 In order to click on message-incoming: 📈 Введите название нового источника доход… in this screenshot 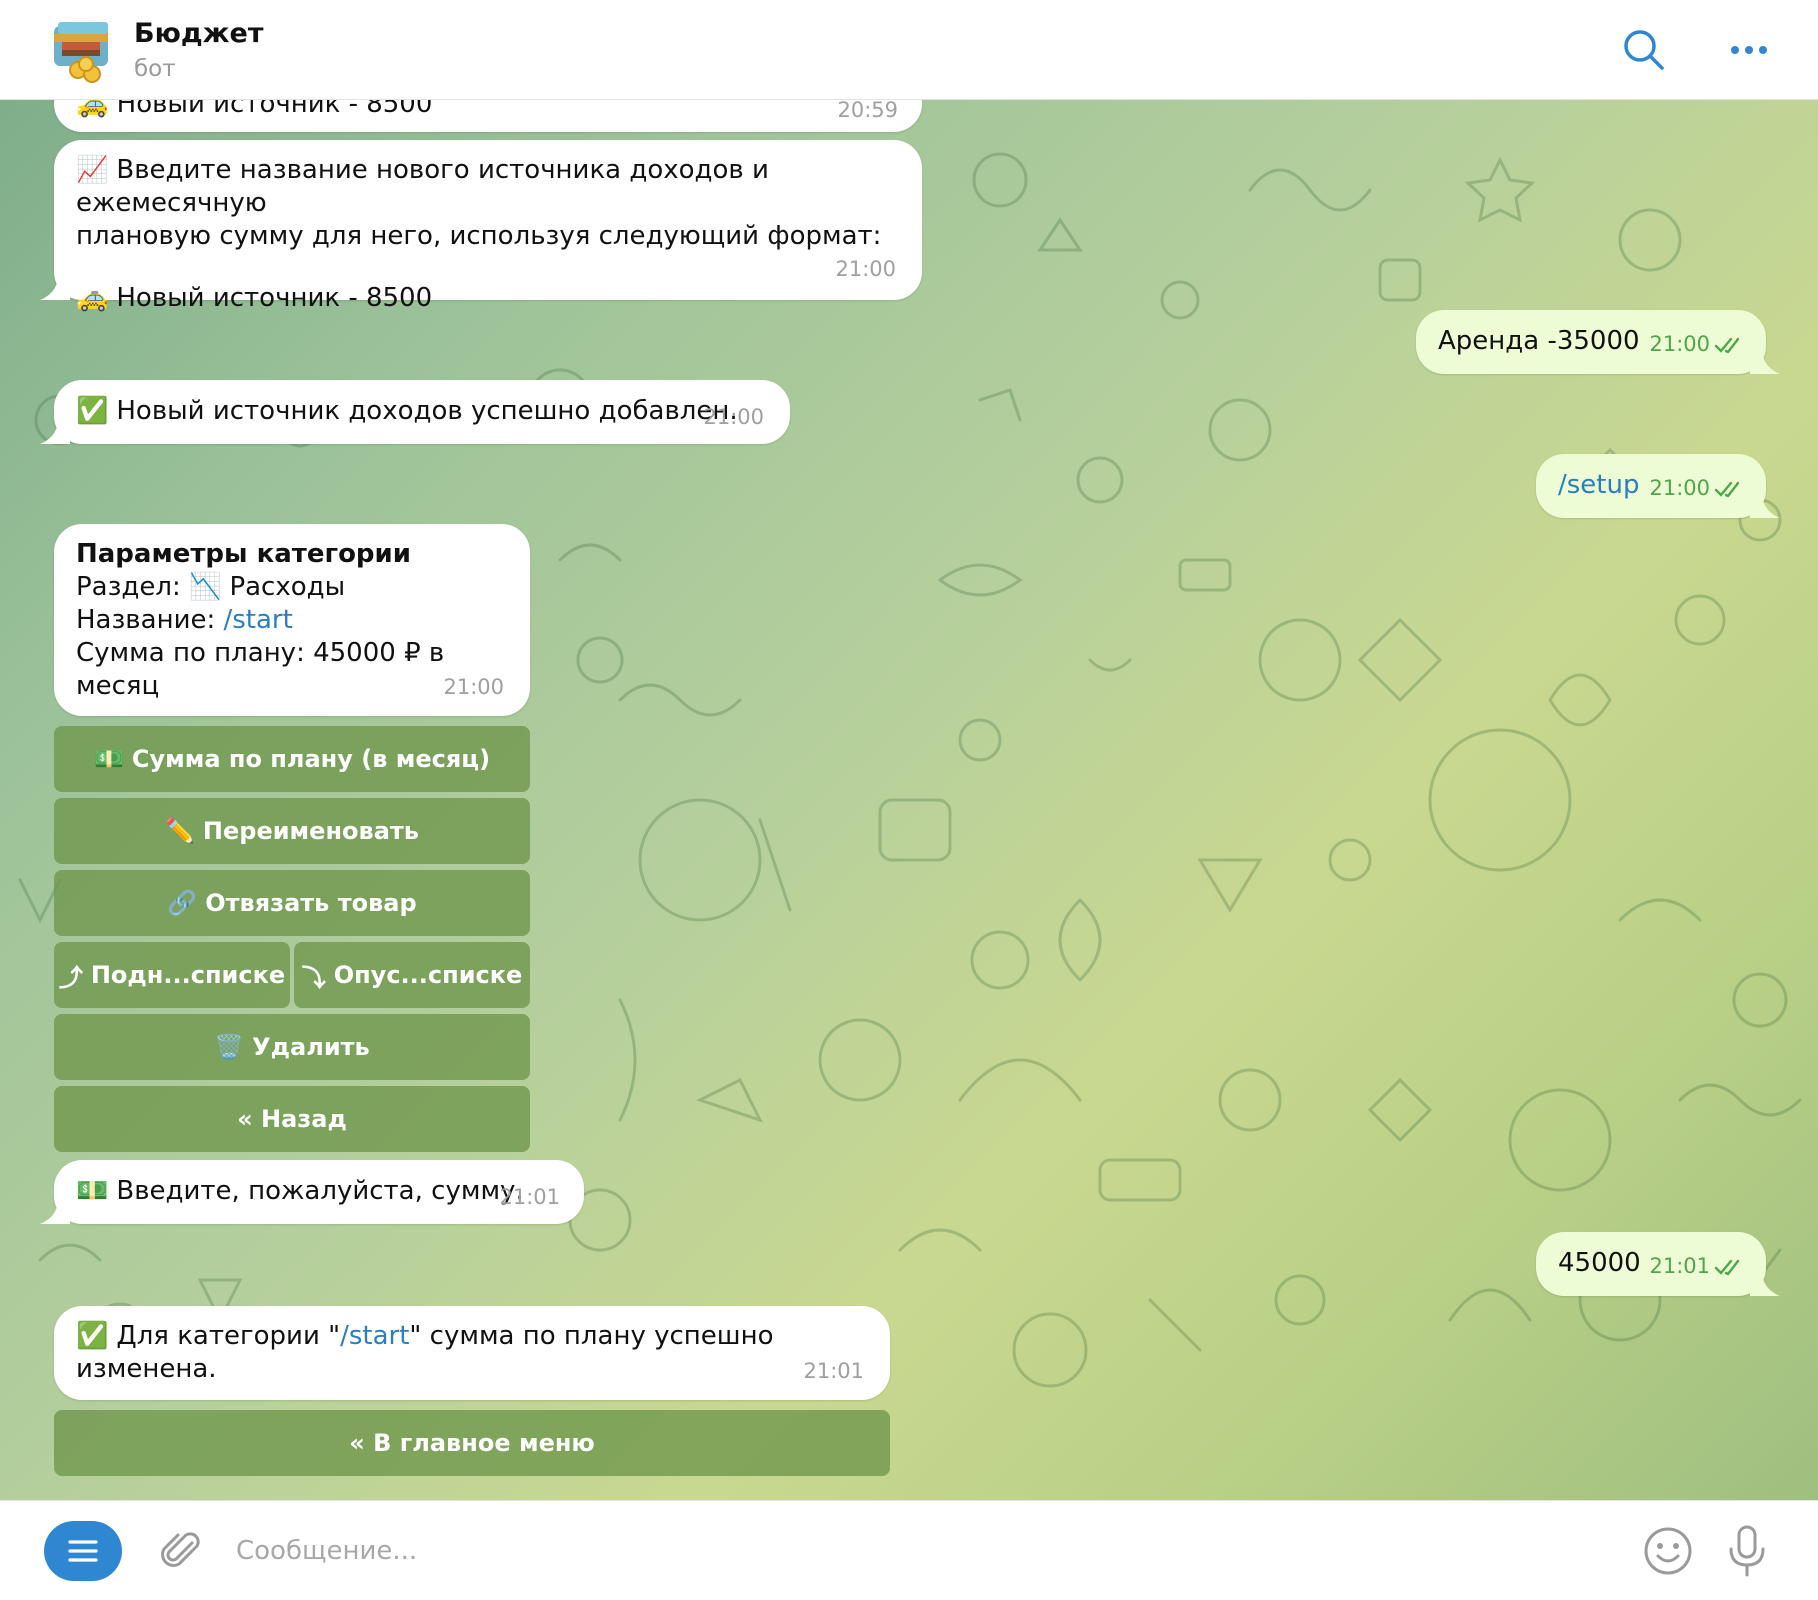, I will do `click(481, 226)`.